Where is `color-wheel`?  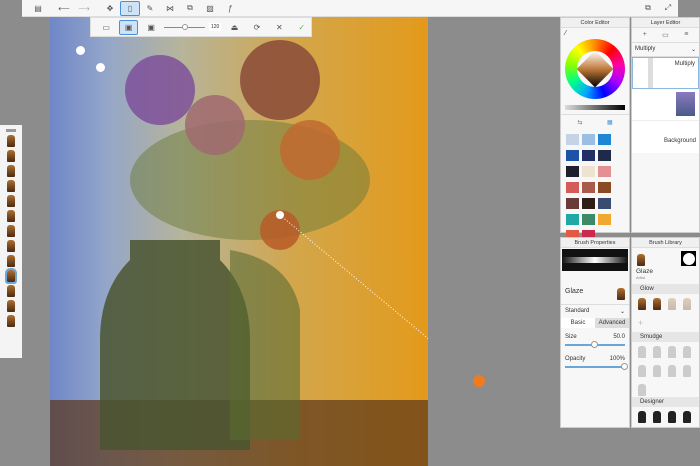 color-wheel is located at coordinates (595, 69).